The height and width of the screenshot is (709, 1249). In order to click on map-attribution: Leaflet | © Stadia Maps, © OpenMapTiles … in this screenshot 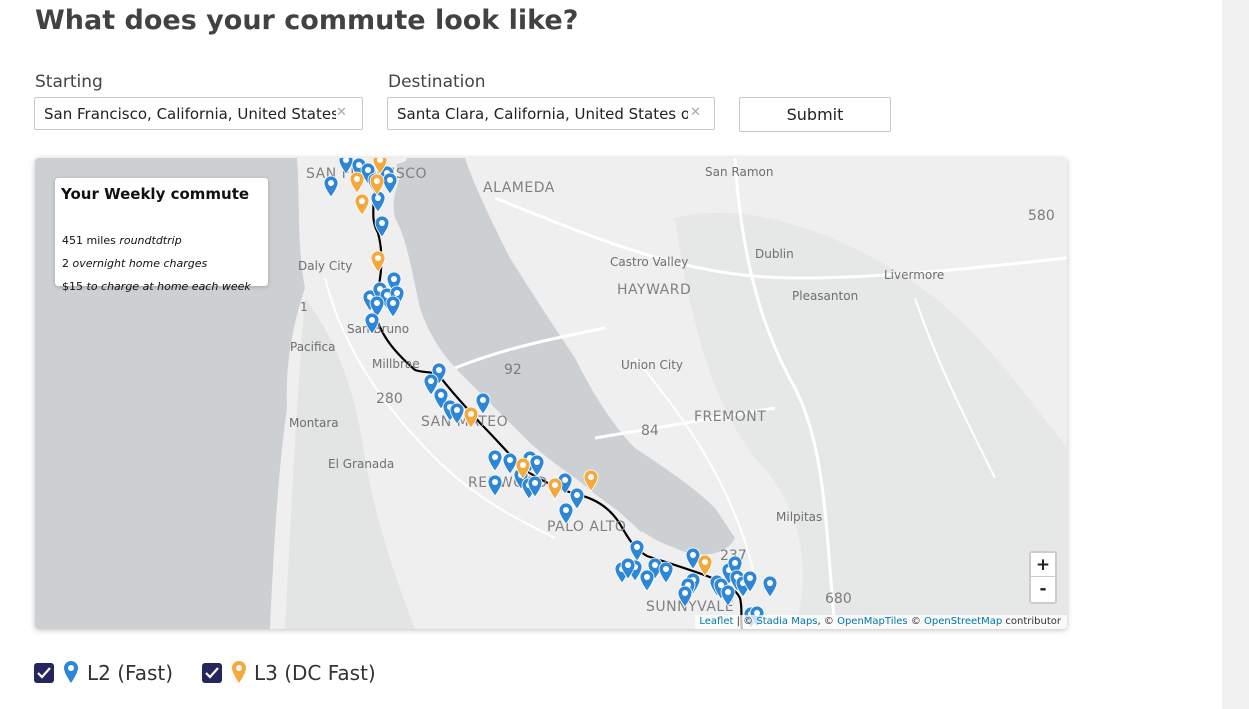, I will do `click(881, 622)`.